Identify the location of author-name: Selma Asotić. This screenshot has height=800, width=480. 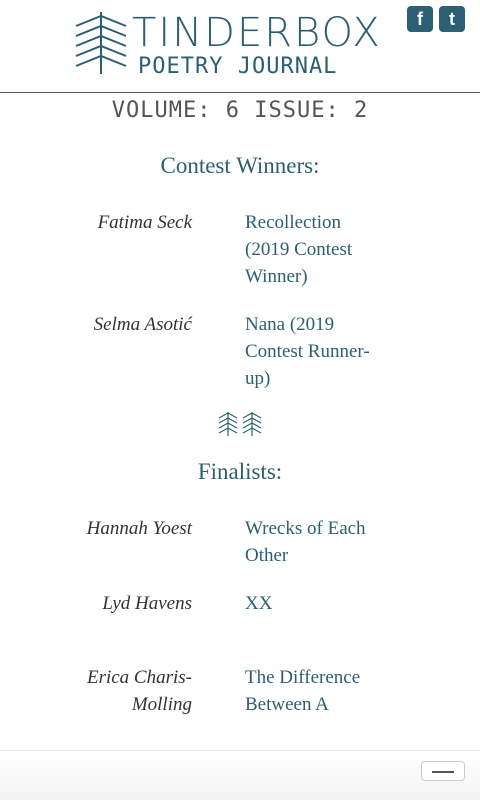
(142, 324).